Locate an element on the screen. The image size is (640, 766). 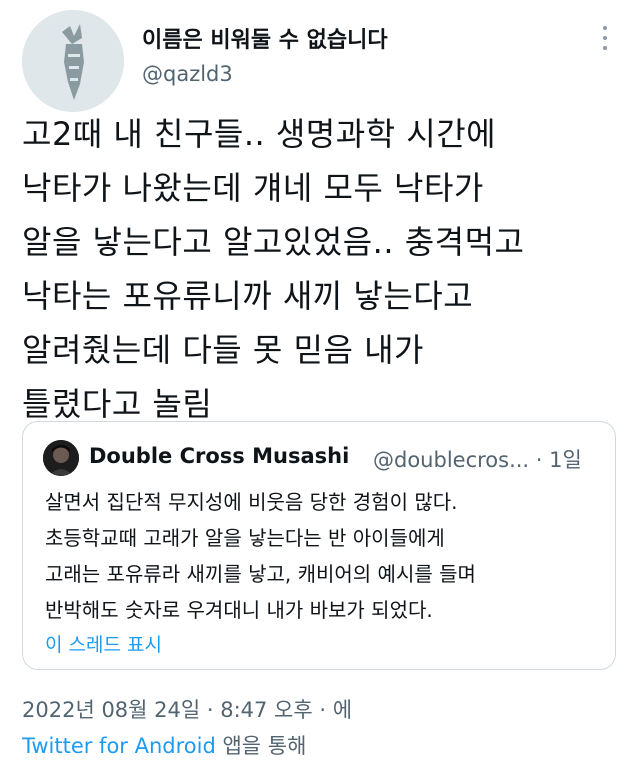
quoted-text-line: 초등학교때 고래가 알을 낳는다는 반 아이들에게 is located at coordinates (245, 538).